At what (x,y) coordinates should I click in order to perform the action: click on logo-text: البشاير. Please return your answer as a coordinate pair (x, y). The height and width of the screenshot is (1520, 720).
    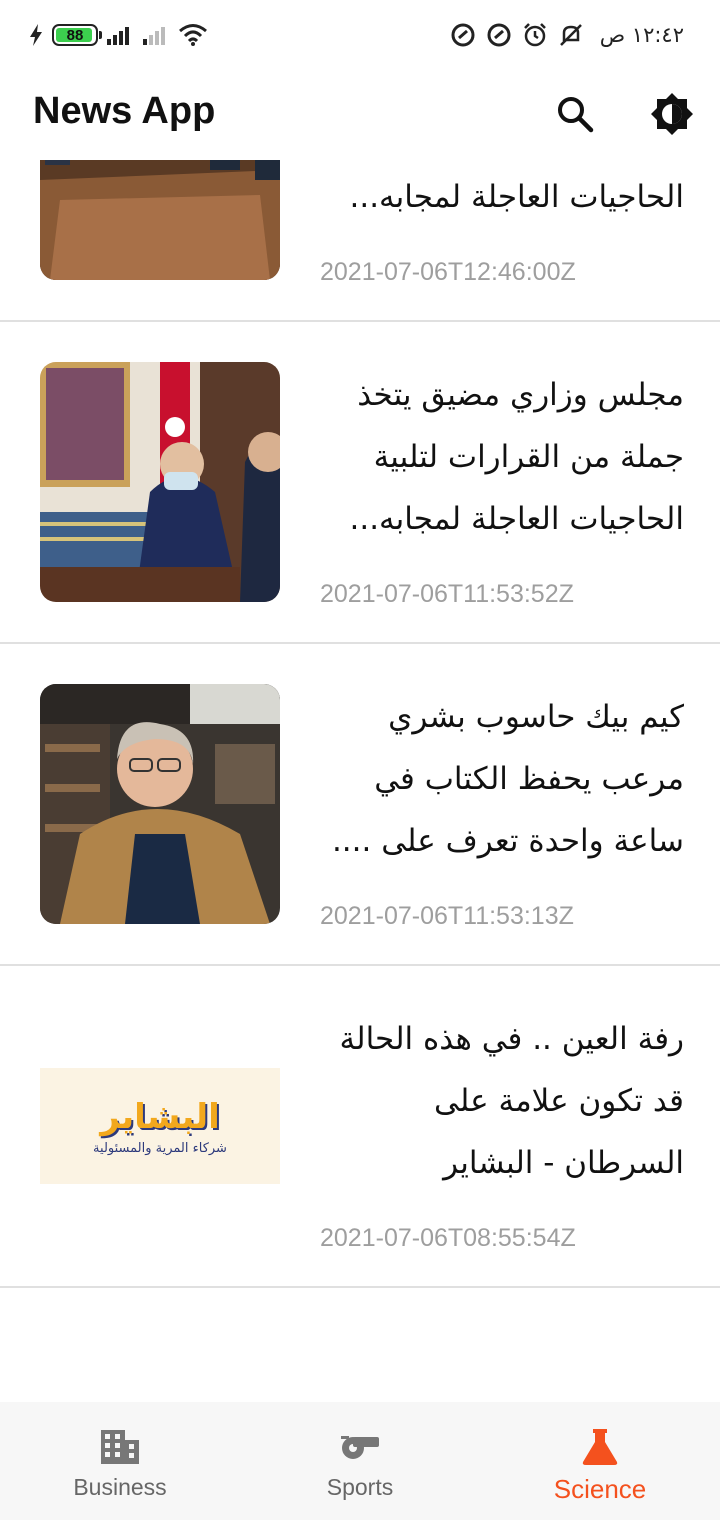
    Looking at the image, I should click on (160, 1116).